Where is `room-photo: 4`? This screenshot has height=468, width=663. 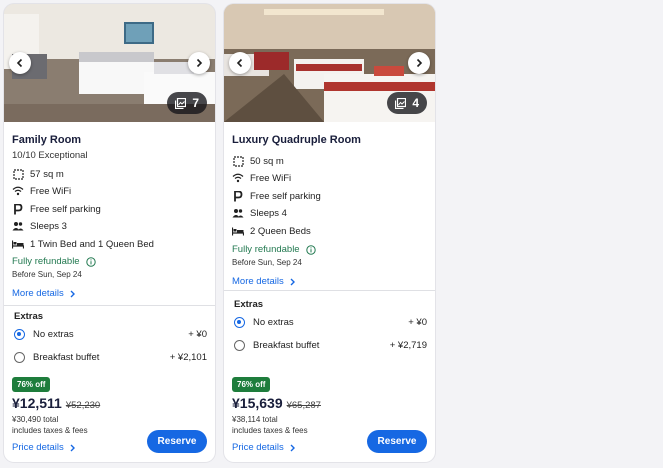
room-photo: 4 is located at coordinates (329, 63).